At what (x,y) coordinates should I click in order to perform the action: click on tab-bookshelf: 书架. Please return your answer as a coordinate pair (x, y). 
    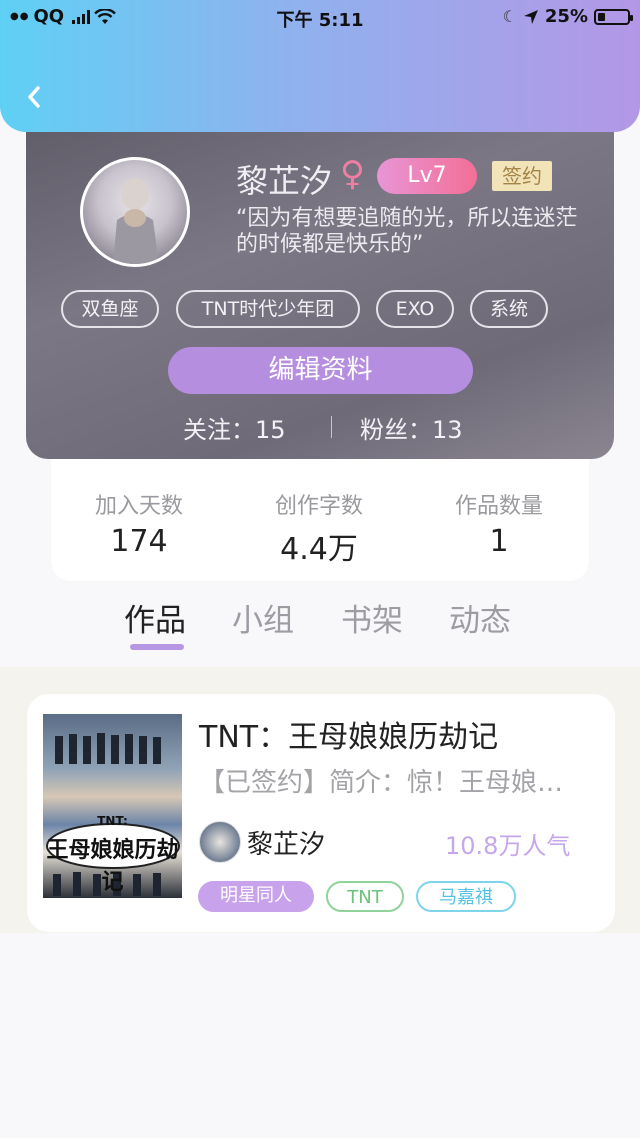
    Looking at the image, I should click on (372, 617).